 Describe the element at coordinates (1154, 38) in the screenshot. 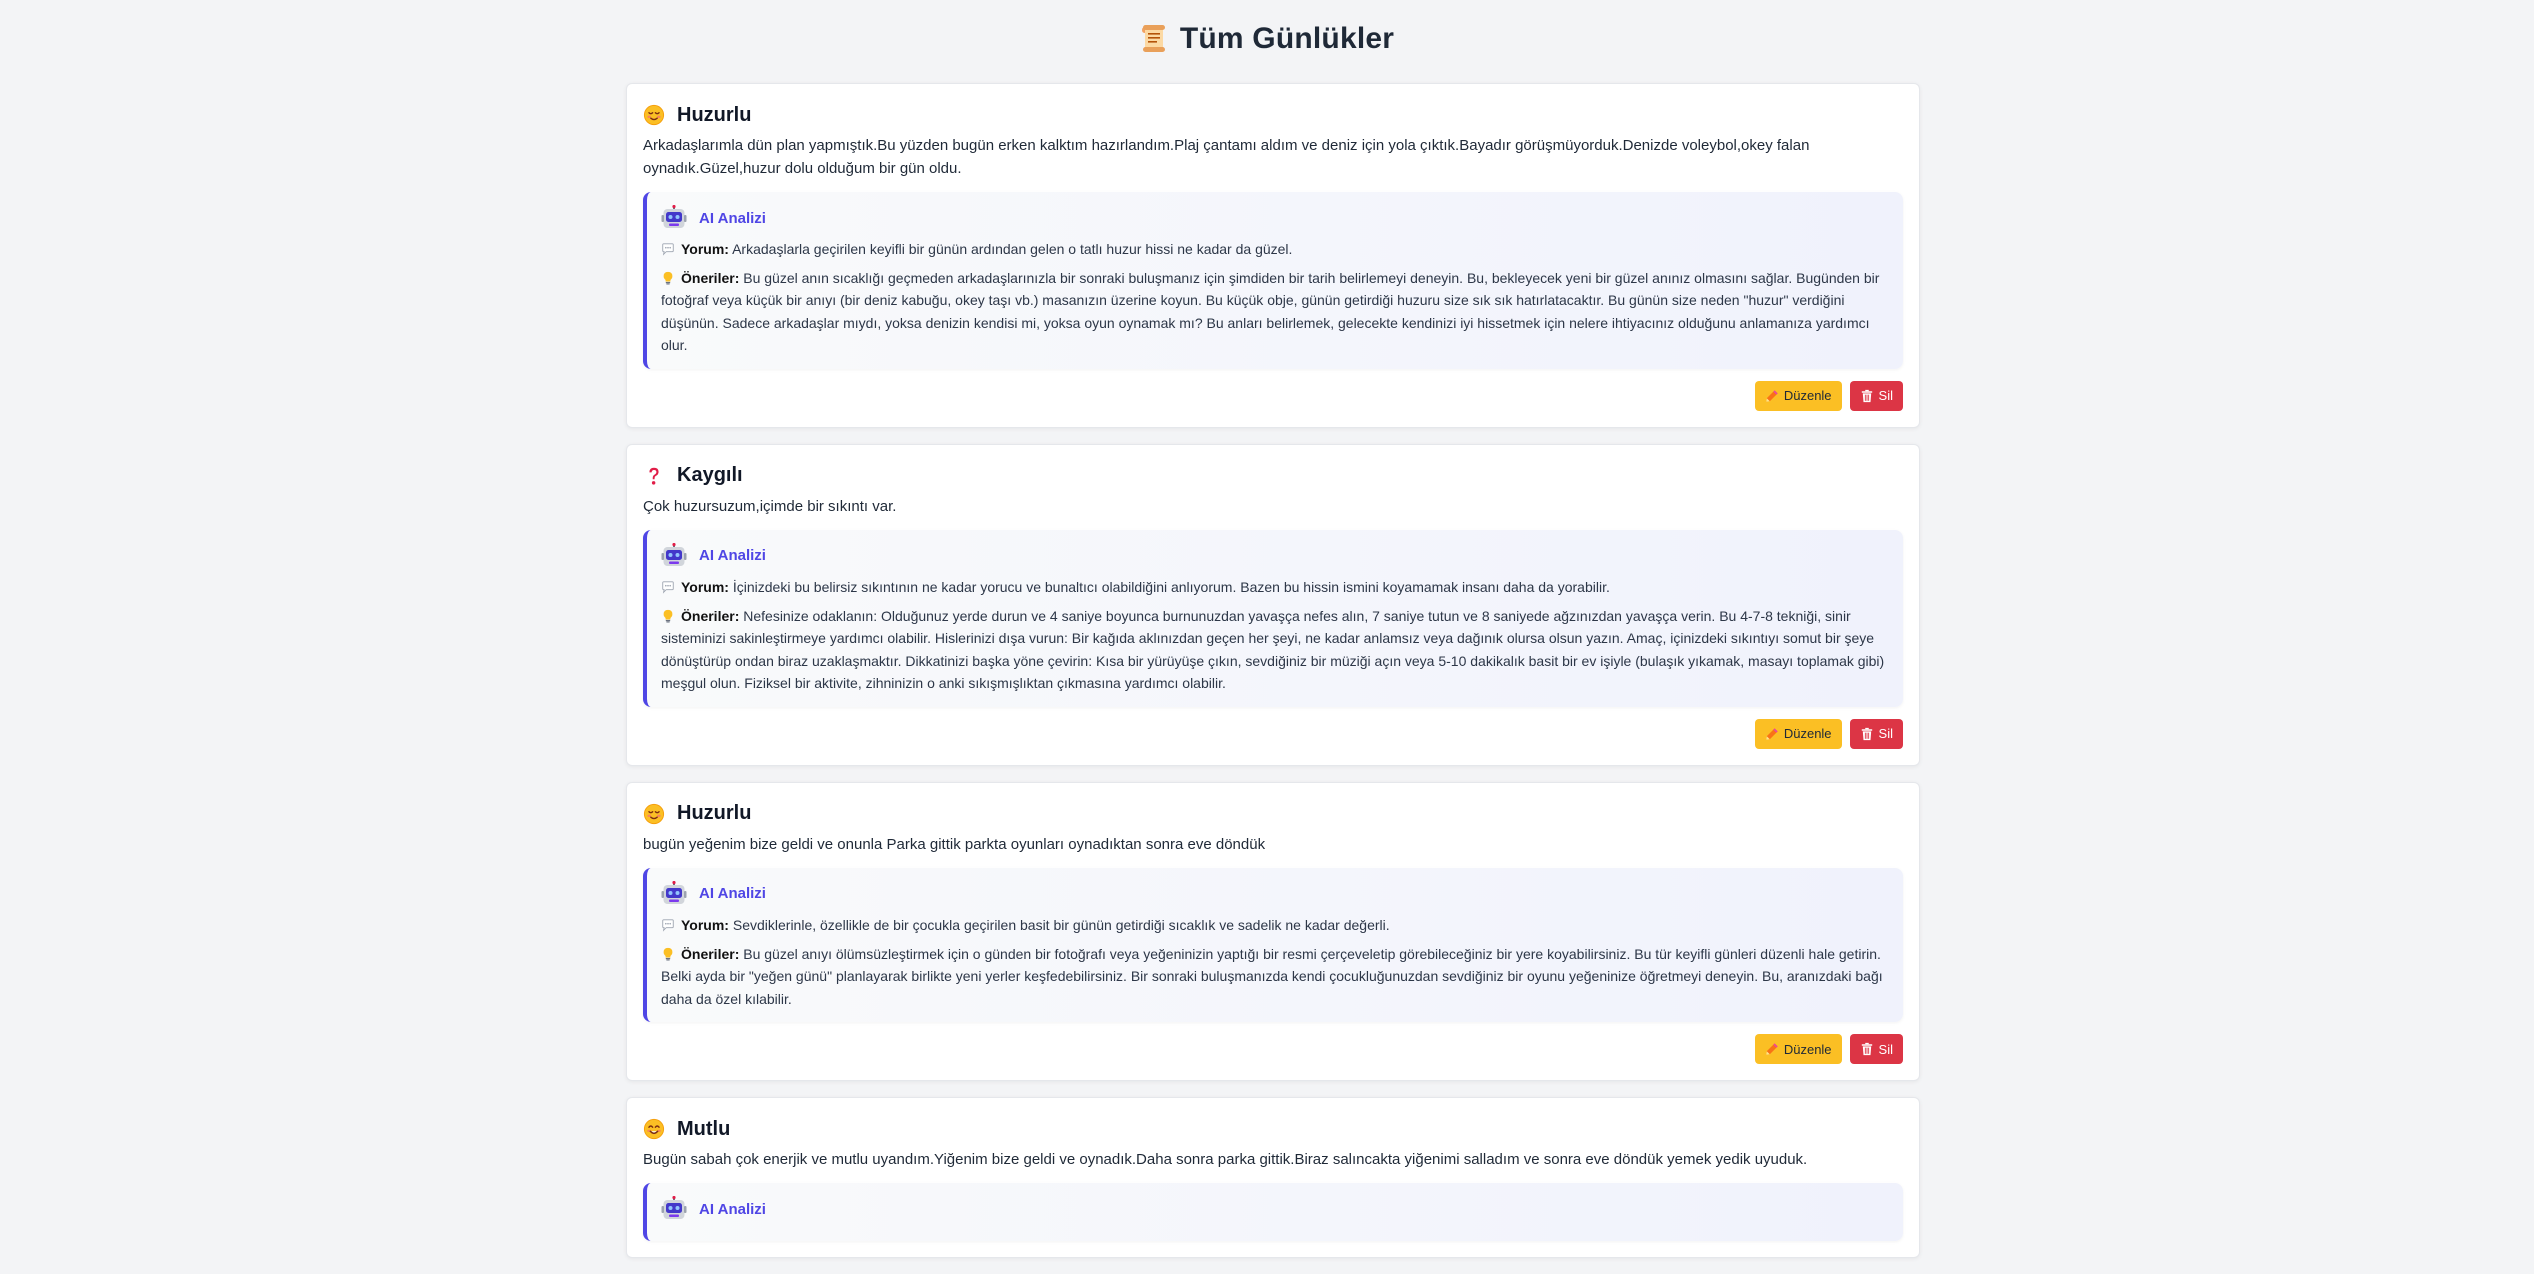

I see `scroll-icon` at that location.